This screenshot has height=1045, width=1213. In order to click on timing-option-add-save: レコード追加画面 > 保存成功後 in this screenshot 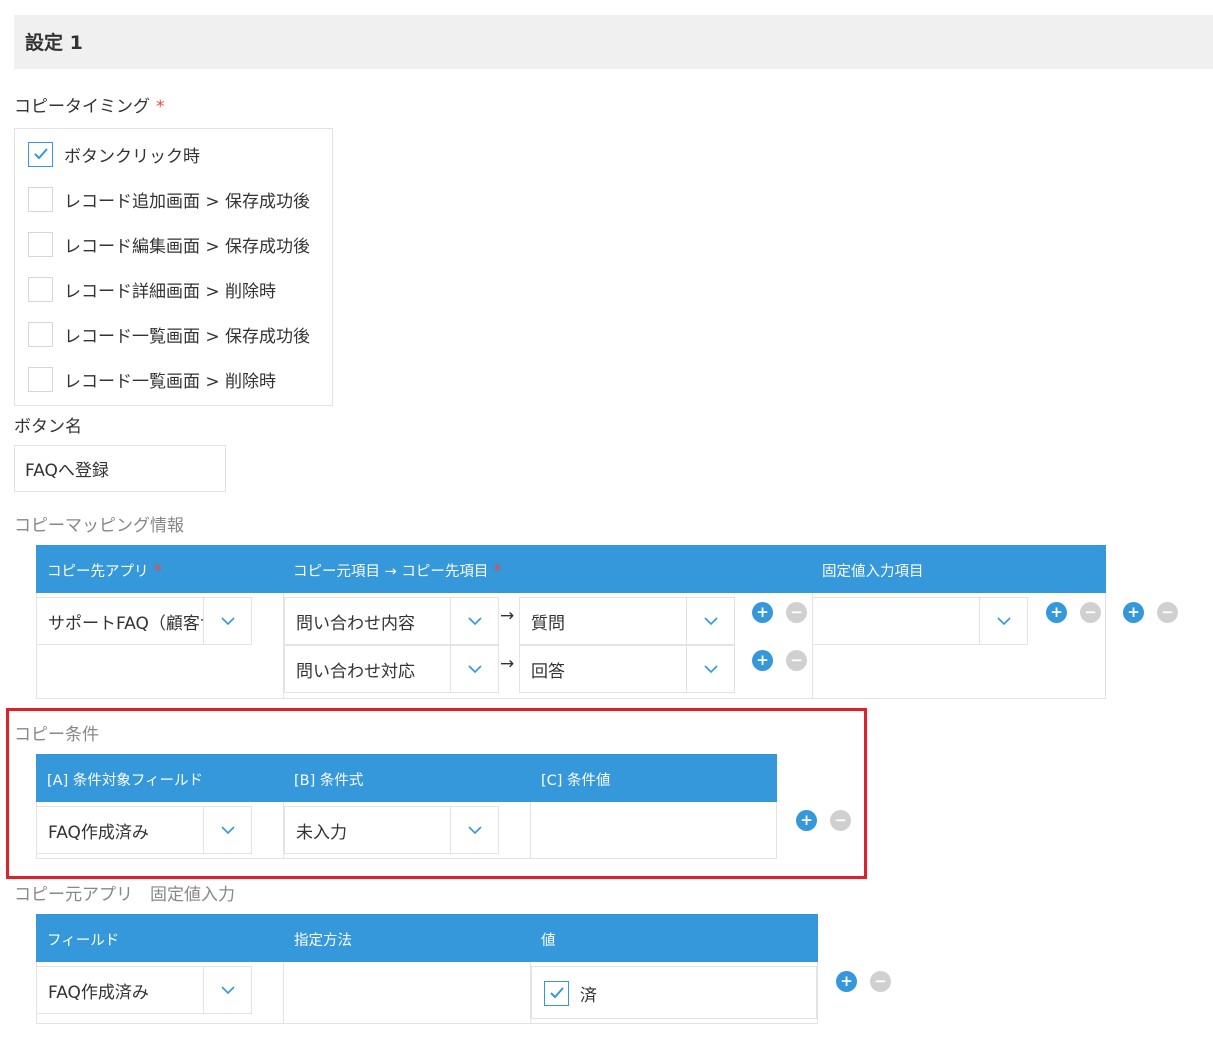, I will do `click(169, 199)`.